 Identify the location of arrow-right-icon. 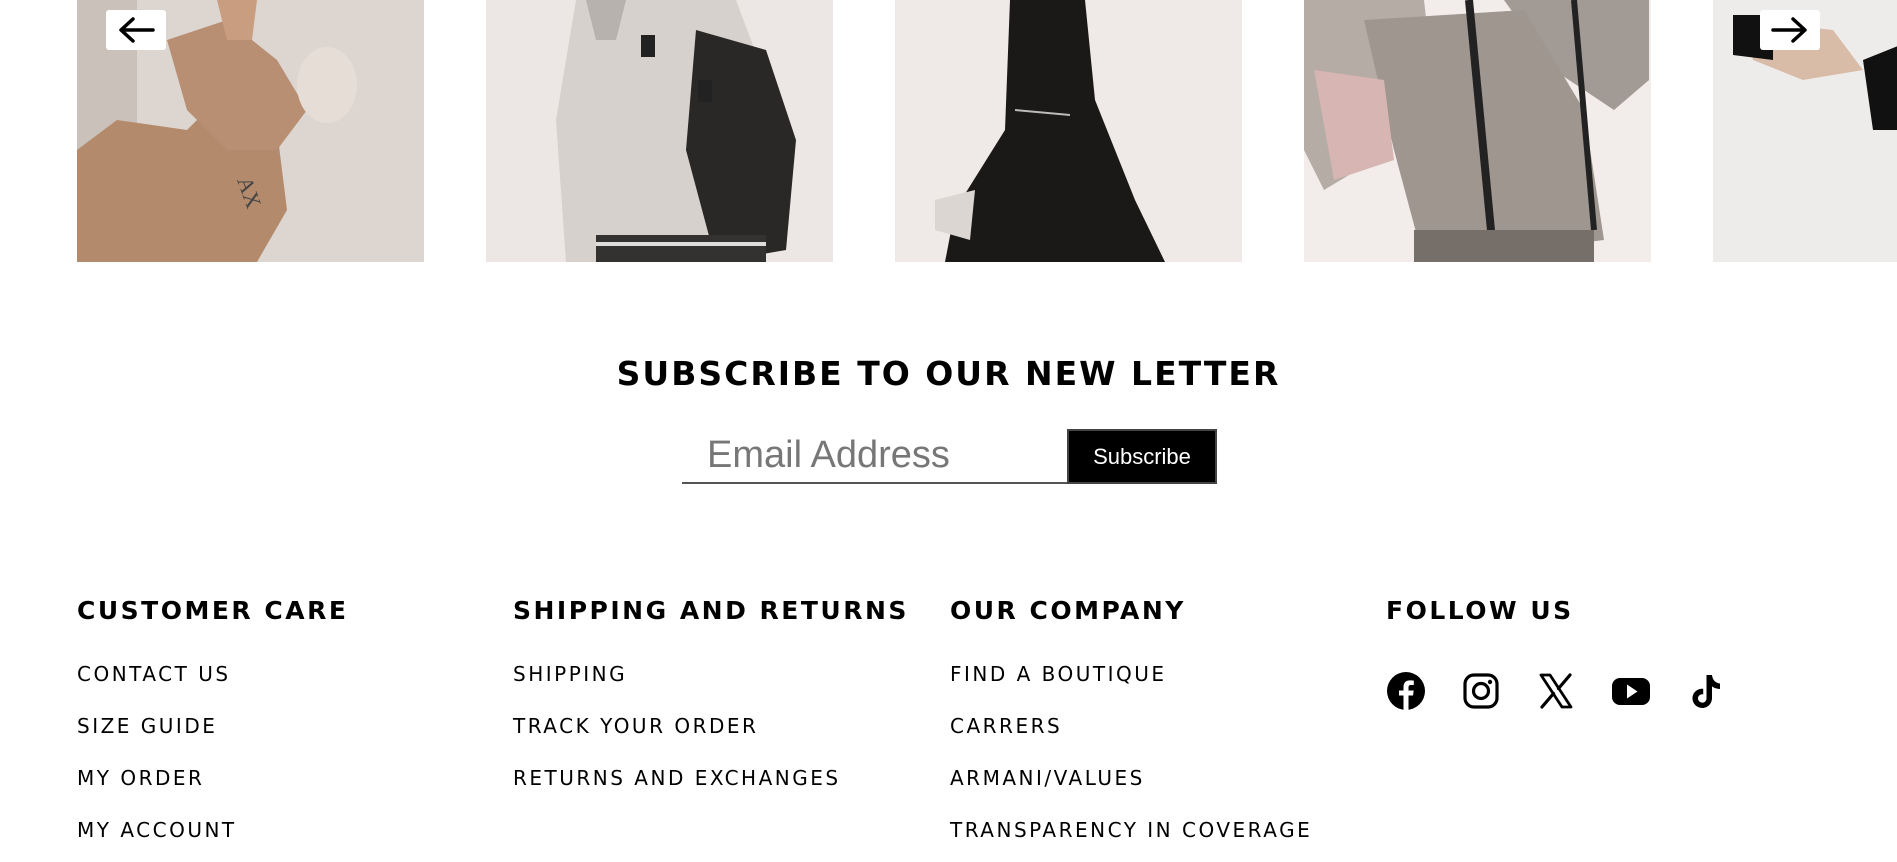
(1789, 30).